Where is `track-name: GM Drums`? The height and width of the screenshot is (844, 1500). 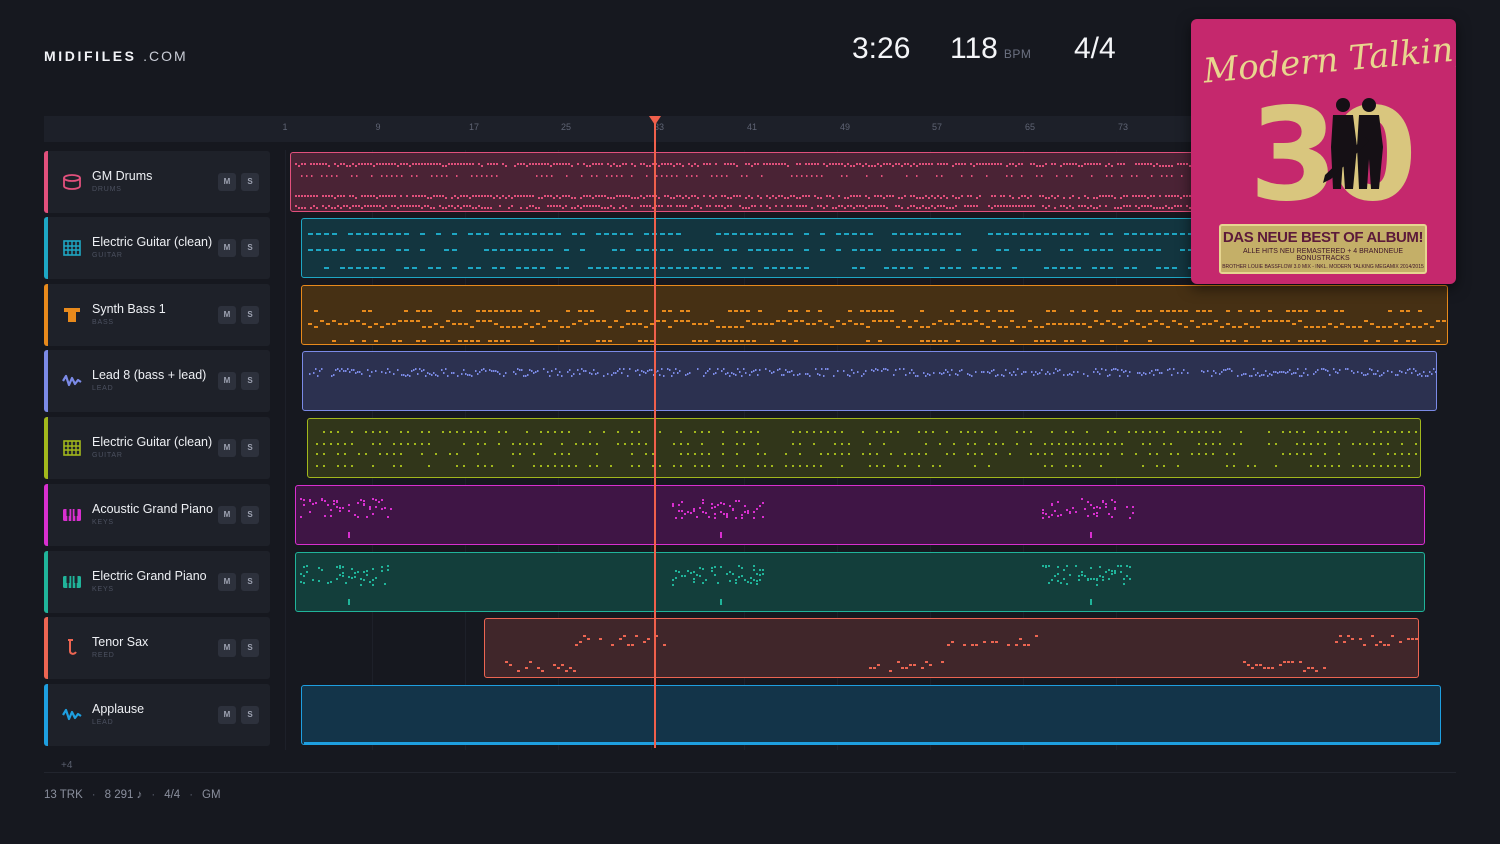 track-name: GM Drums is located at coordinates (122, 176).